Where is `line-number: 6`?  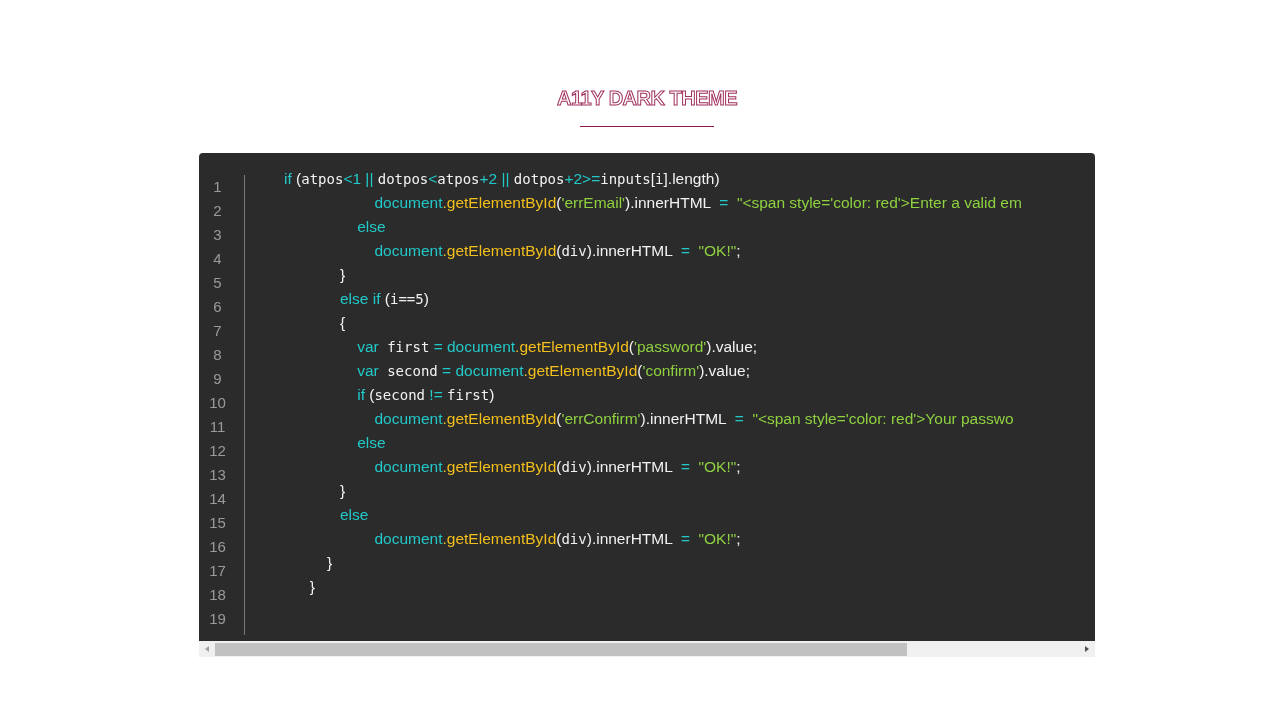 line-number: 6 is located at coordinates (217, 307).